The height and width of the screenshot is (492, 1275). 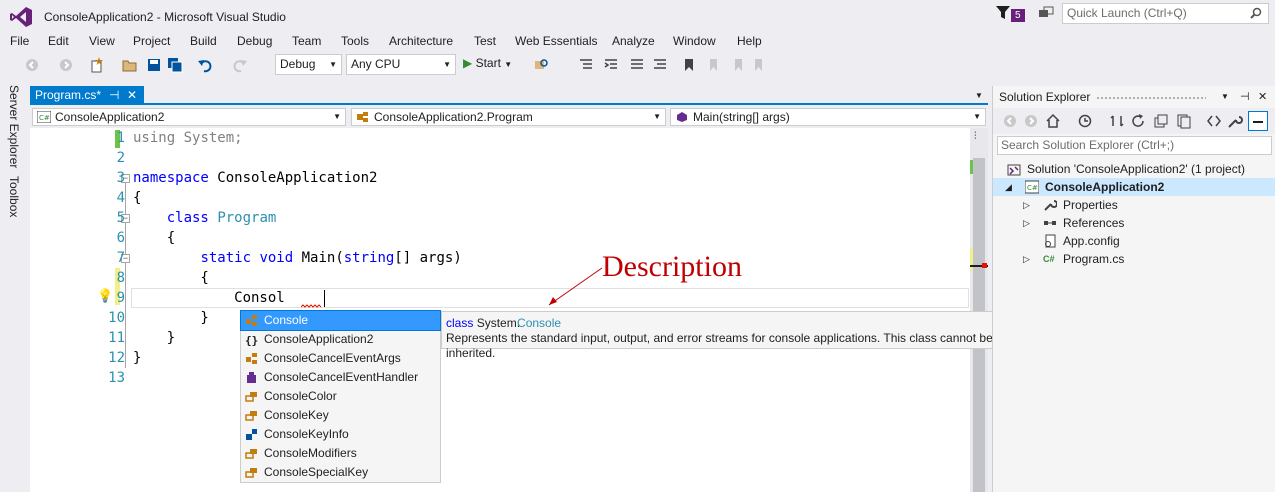 What do you see at coordinates (340, 320) in the screenshot?
I see `completion-item: Console` at bounding box center [340, 320].